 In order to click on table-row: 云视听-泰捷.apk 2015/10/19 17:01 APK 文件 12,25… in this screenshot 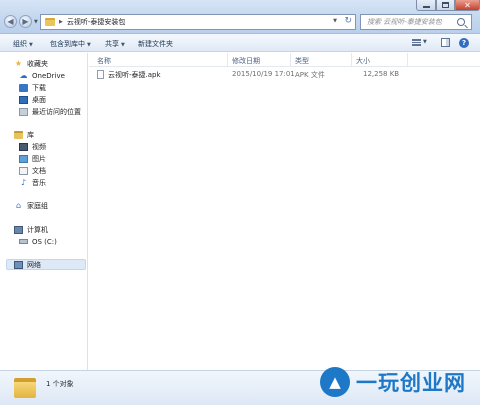, I will do `click(283, 74)`.